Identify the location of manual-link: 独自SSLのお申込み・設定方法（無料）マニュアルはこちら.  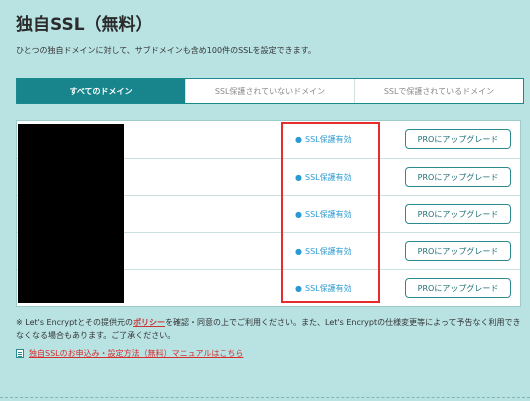
(136, 353).